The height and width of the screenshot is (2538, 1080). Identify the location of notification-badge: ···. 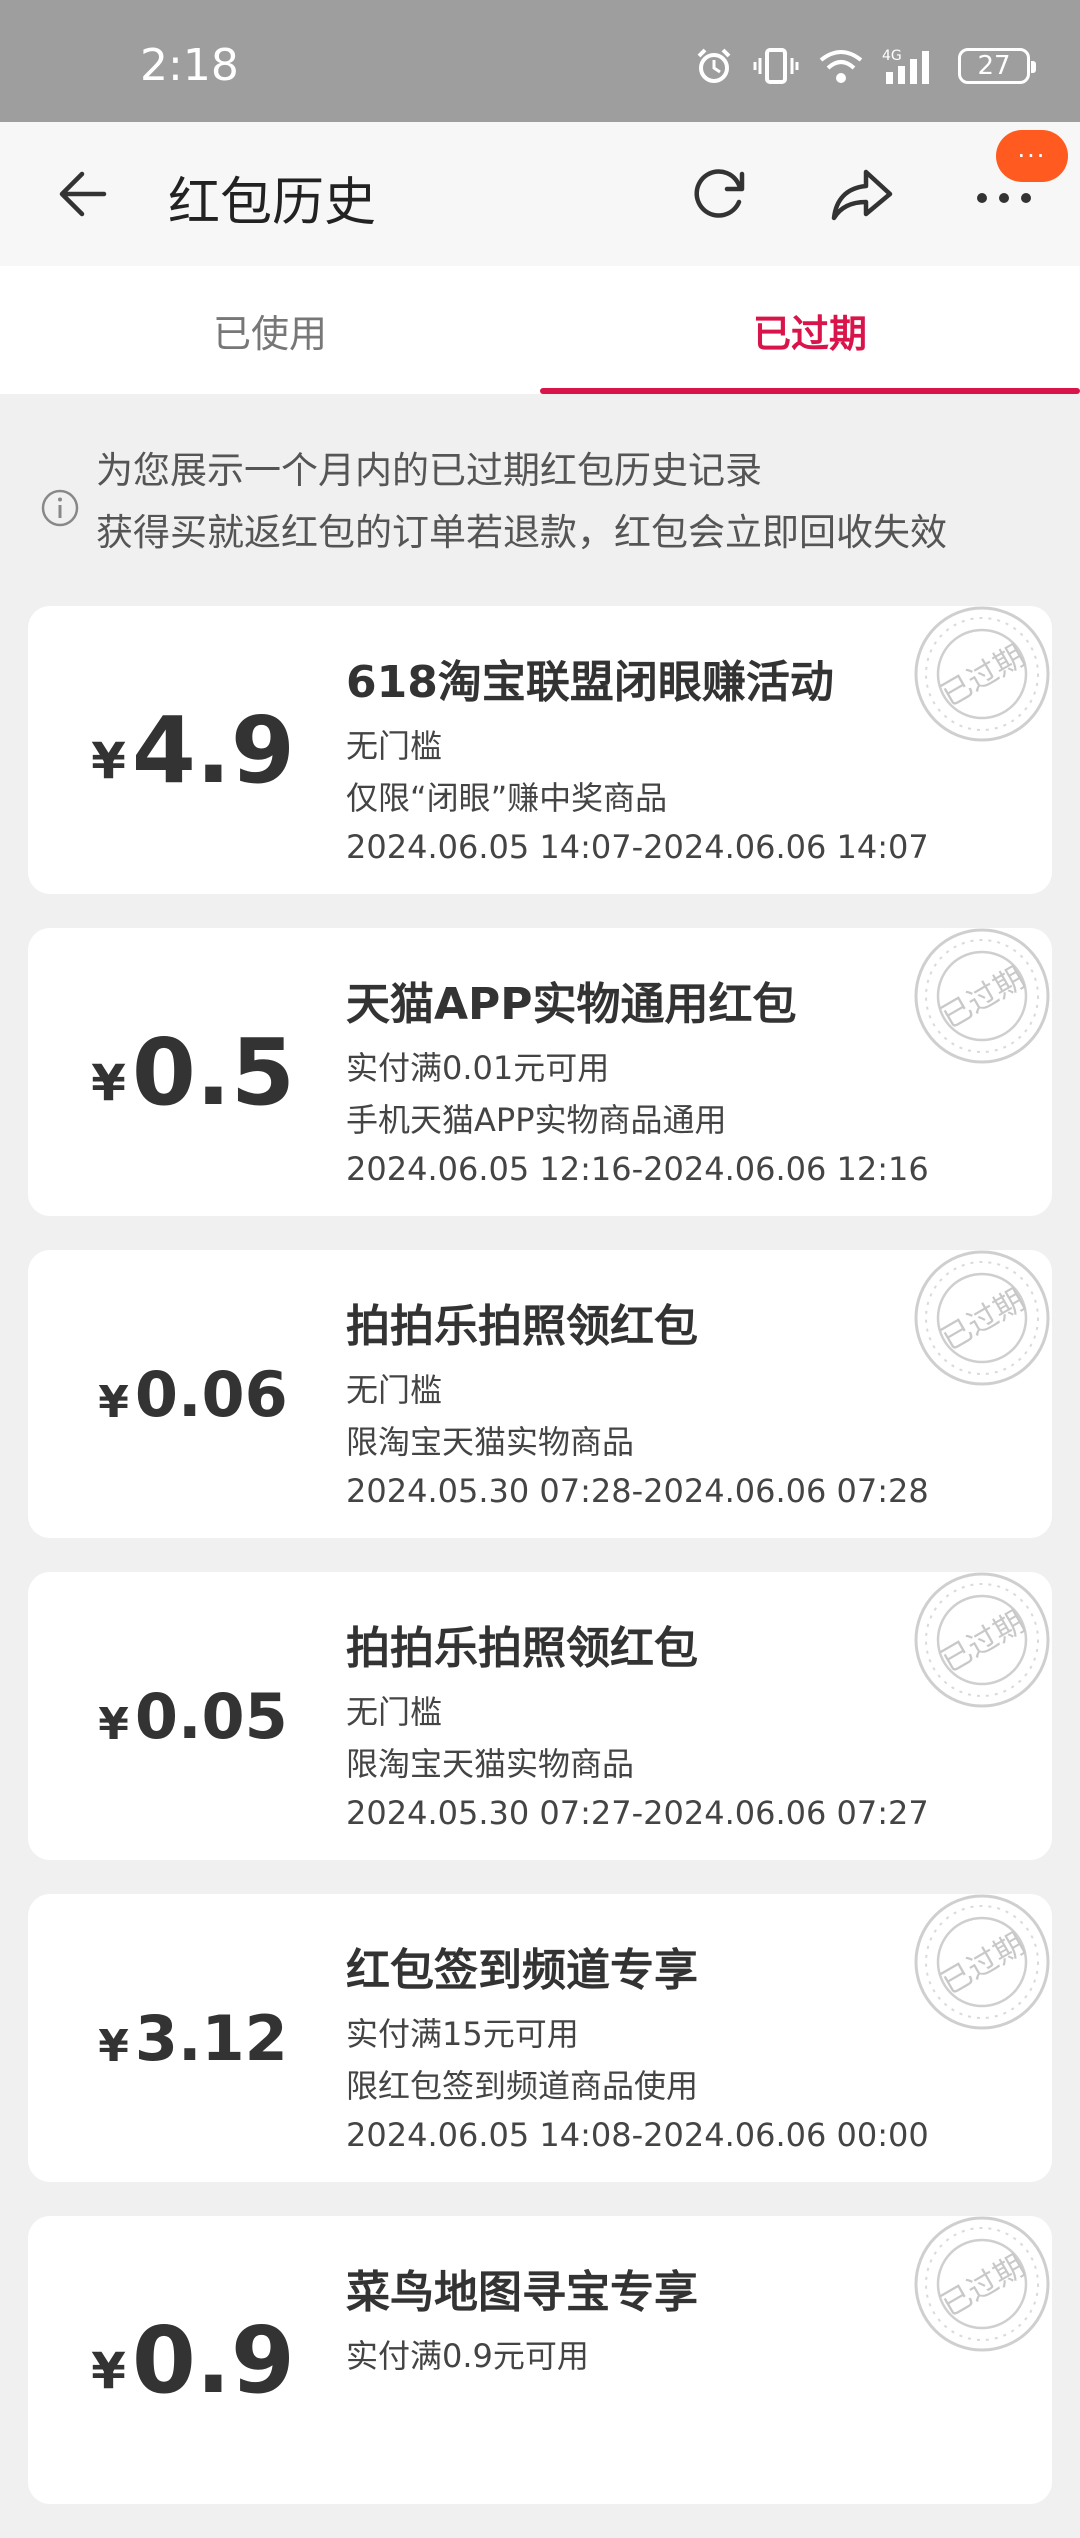
(1032, 156).